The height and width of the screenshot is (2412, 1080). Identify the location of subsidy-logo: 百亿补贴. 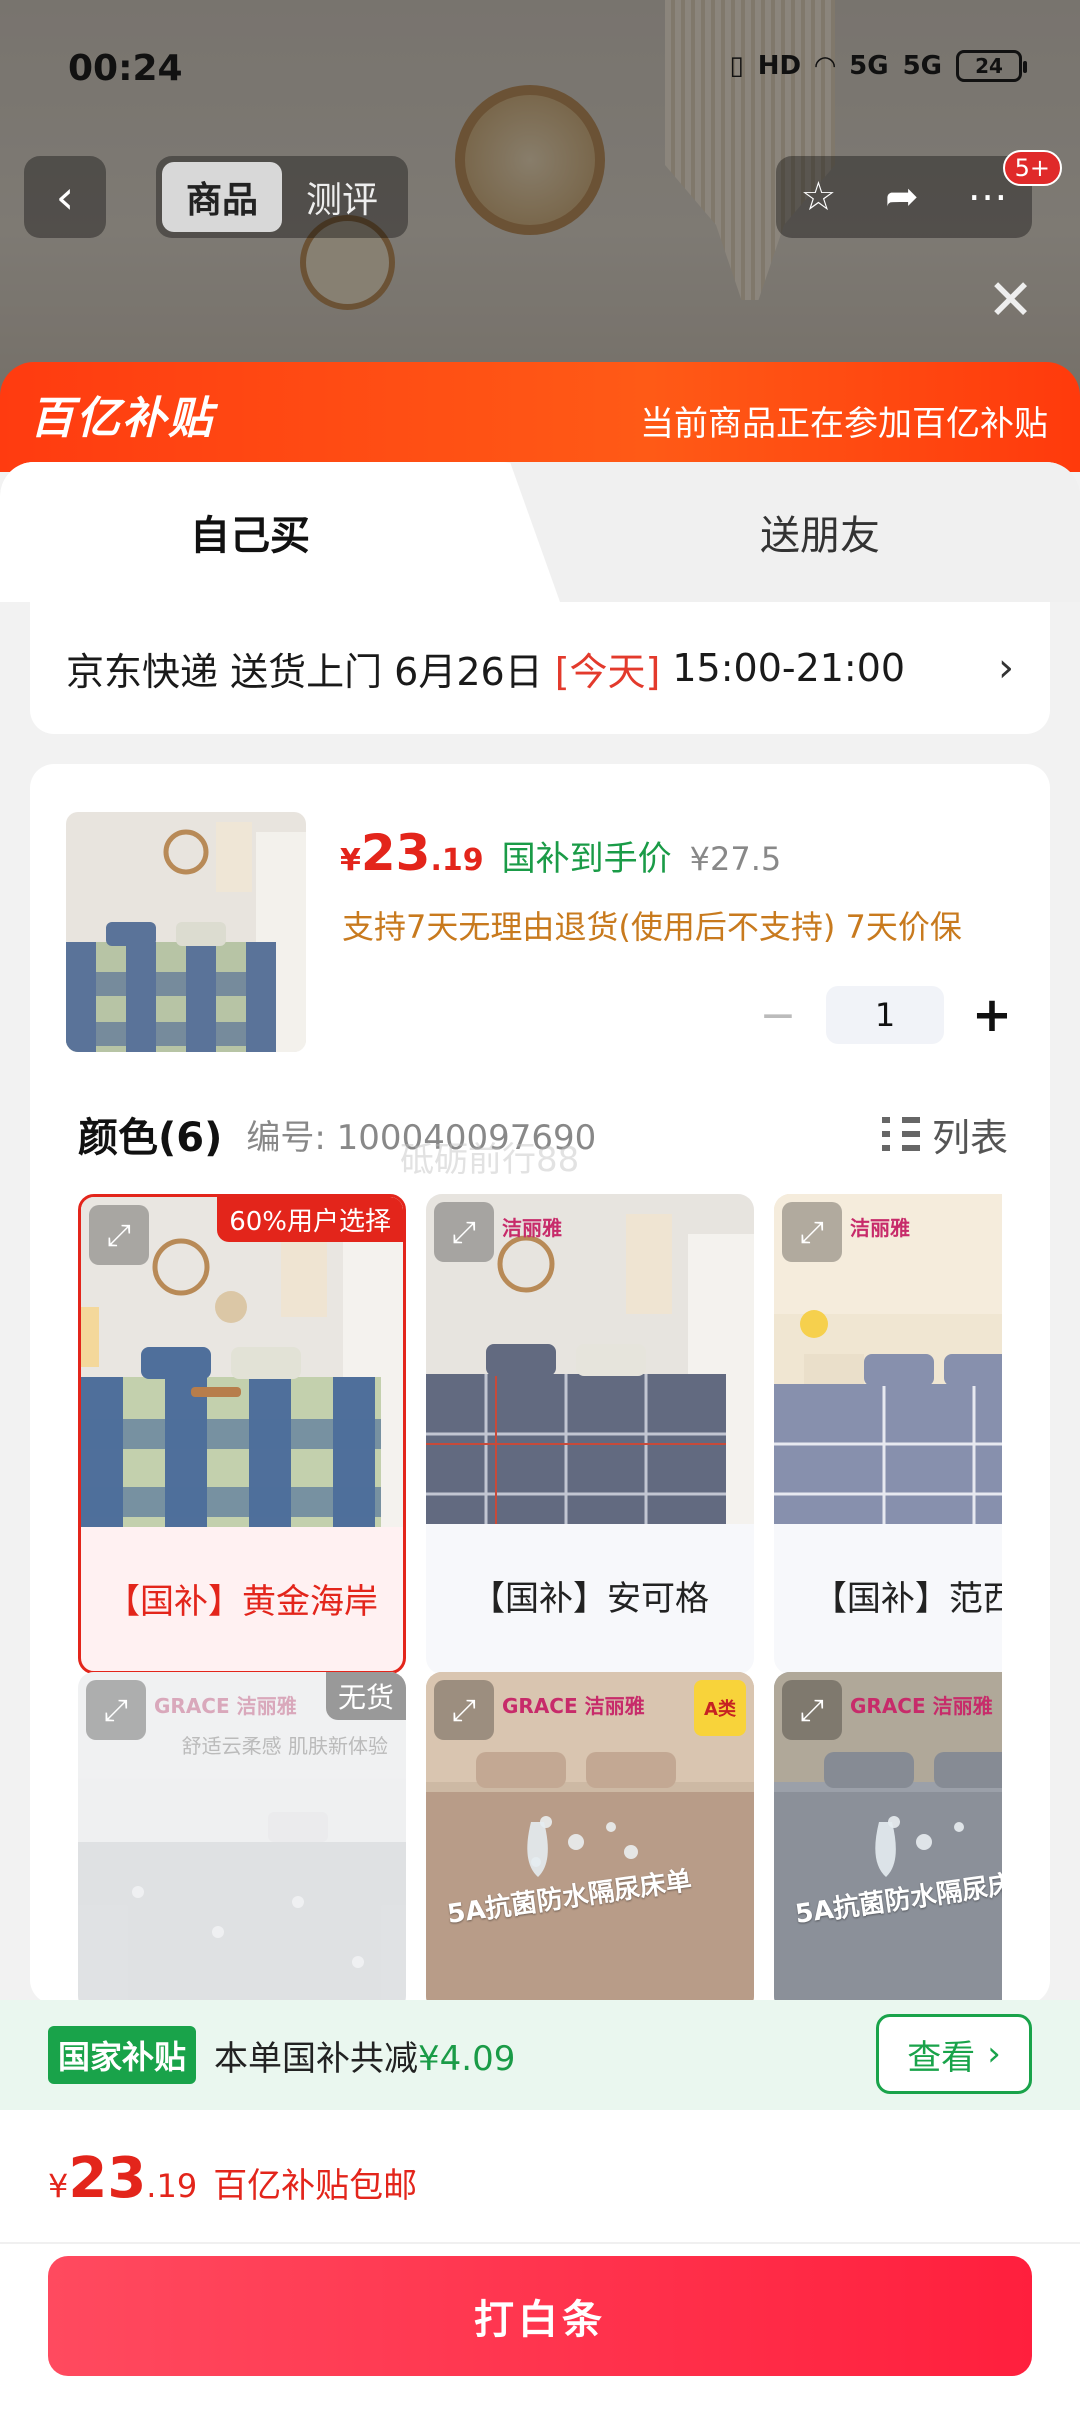
(122, 418).